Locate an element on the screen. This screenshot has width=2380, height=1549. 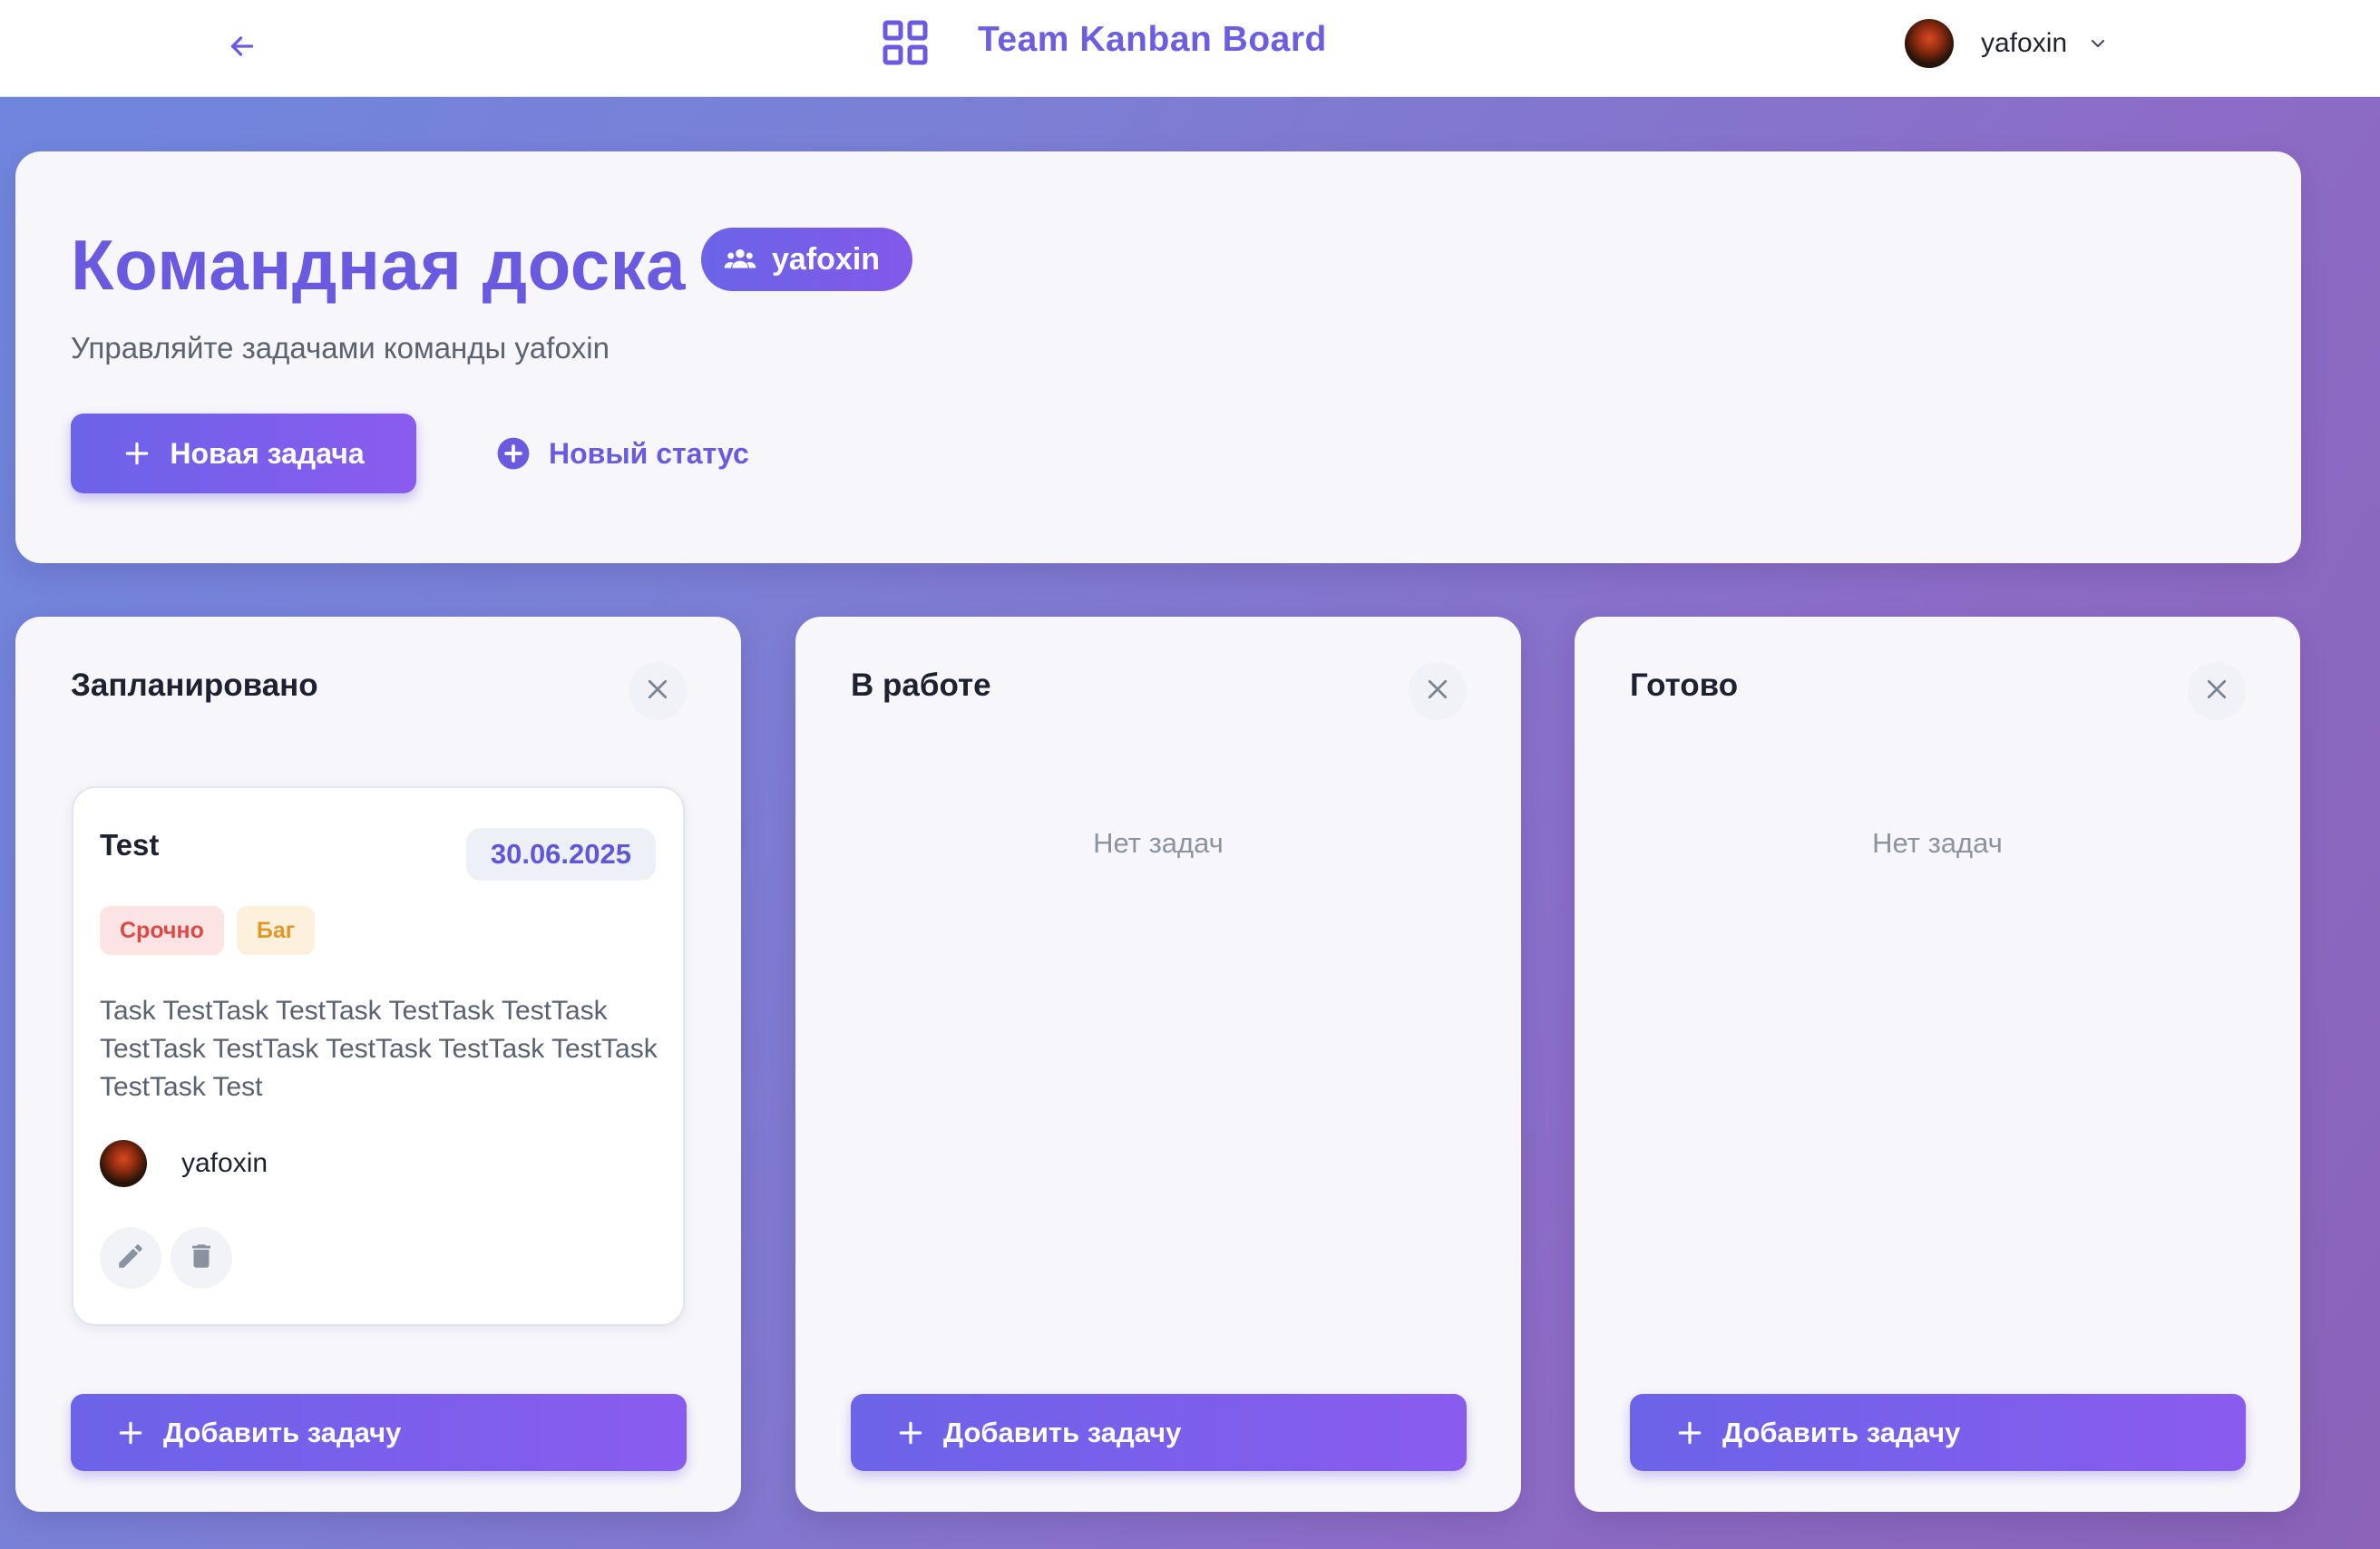
plus-circle-icon is located at coordinates (513, 453).